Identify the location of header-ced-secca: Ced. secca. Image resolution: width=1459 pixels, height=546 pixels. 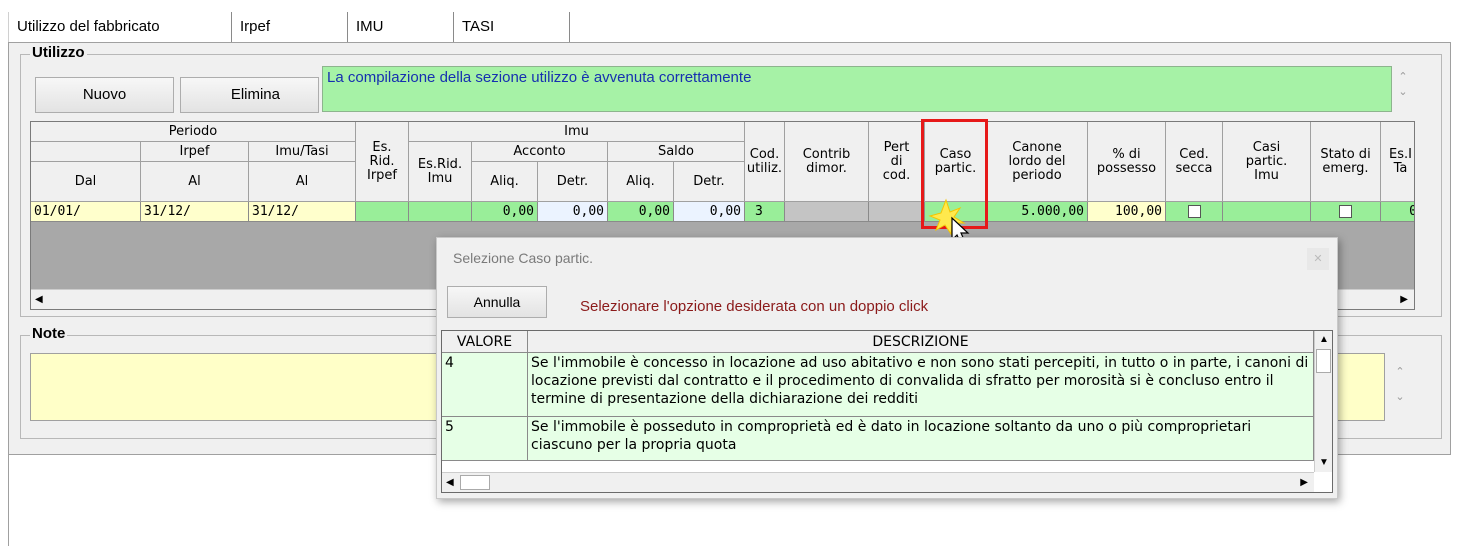
(1194, 162).